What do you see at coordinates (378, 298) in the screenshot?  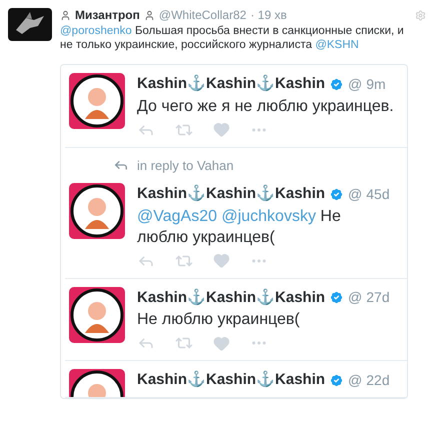 I see `timestamp: 27d` at bounding box center [378, 298].